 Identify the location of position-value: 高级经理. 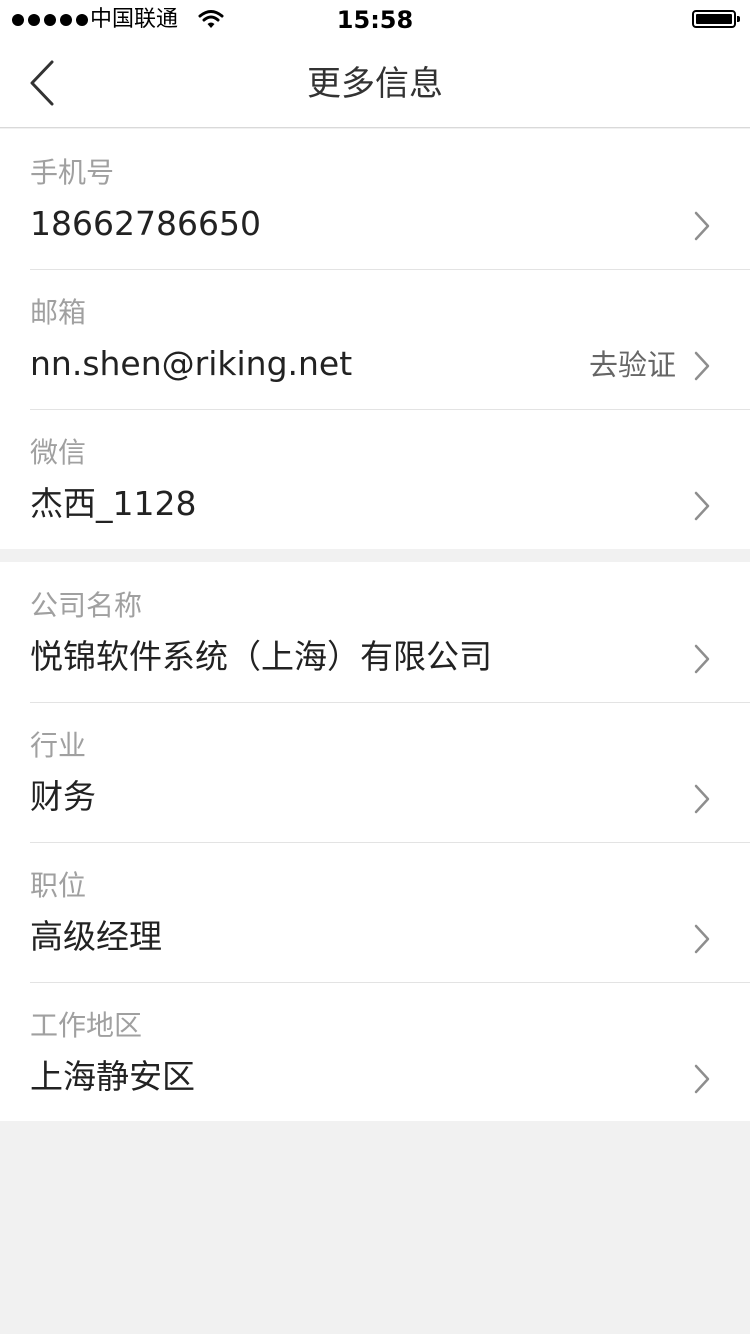
(96, 936).